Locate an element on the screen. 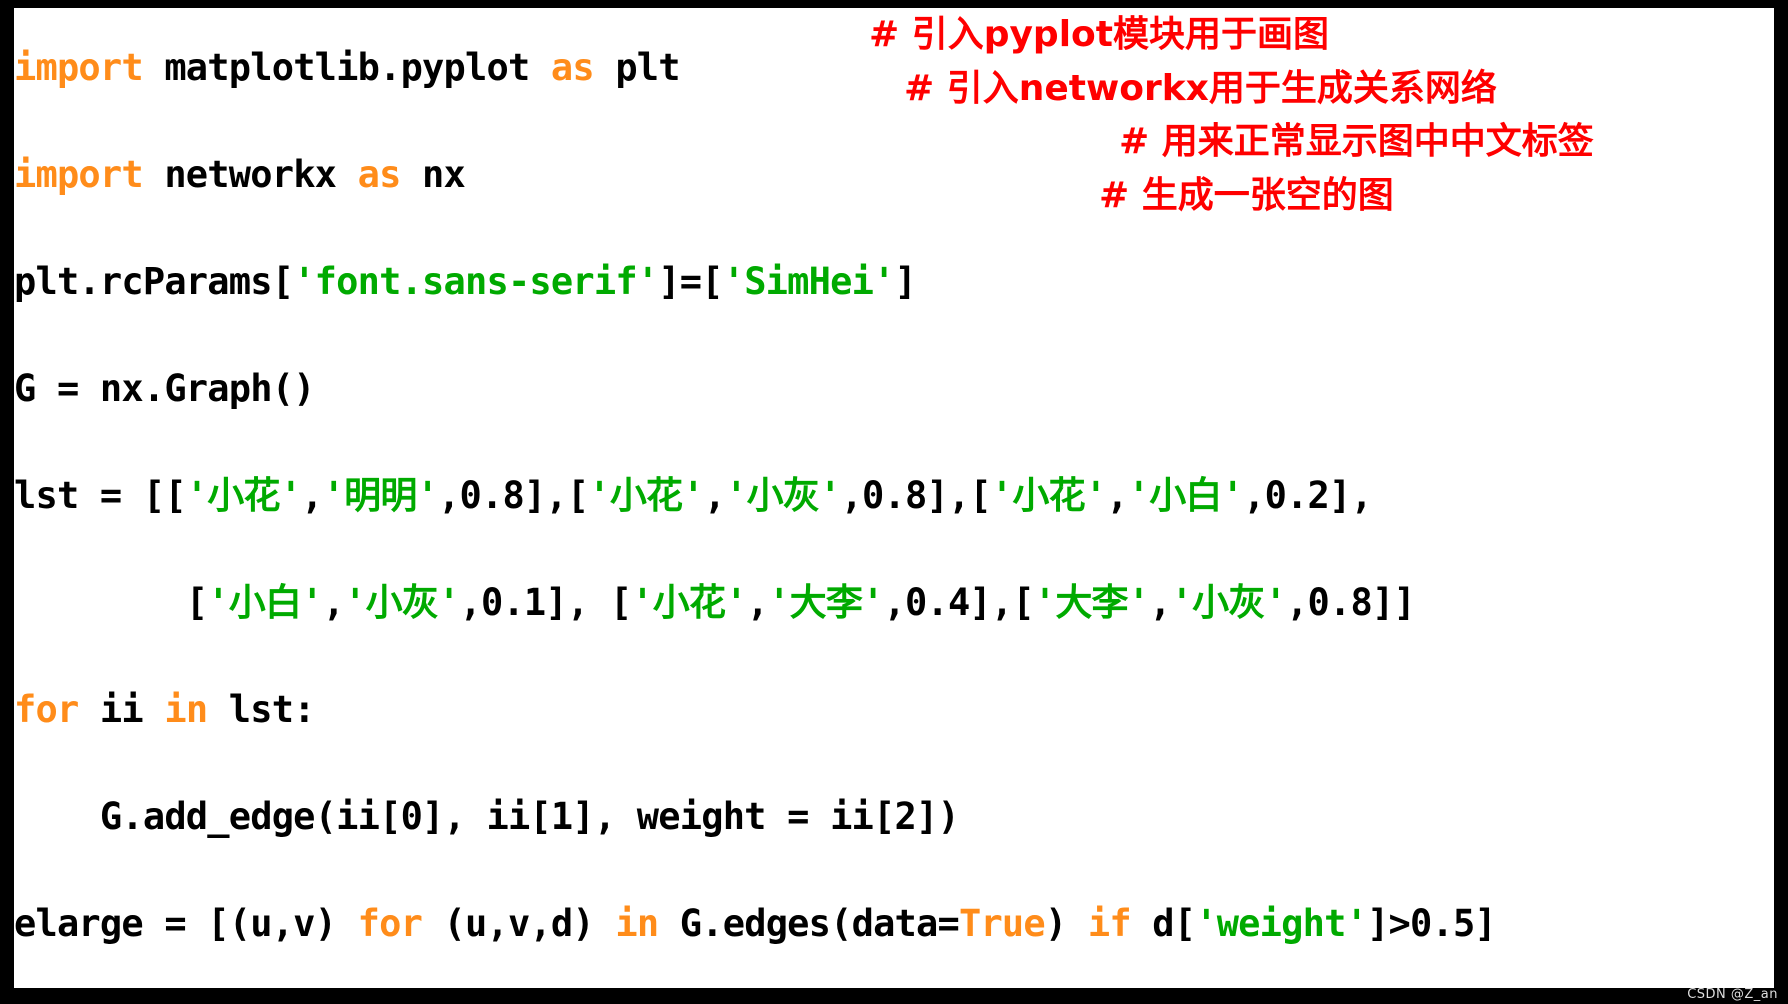 Image resolution: width=1788 pixels, height=1004 pixels. comment-pyplot: # 引入pyplot模块用于画图 is located at coordinates (1099, 34).